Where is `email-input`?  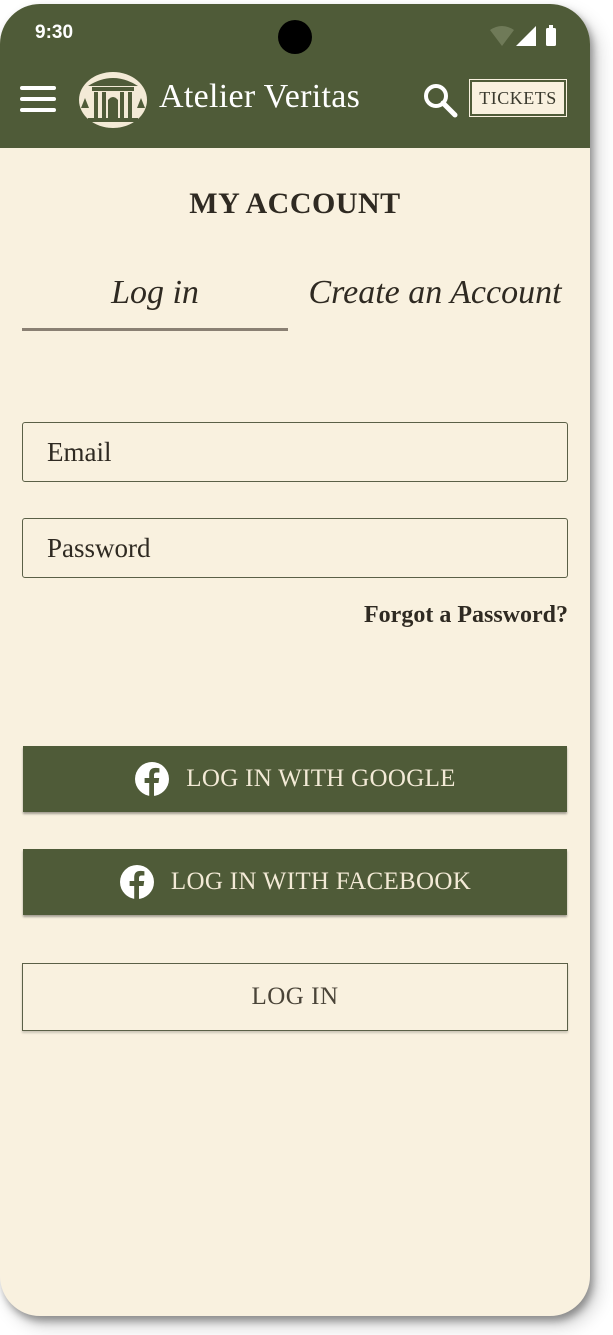
email-input is located at coordinates (295, 452).